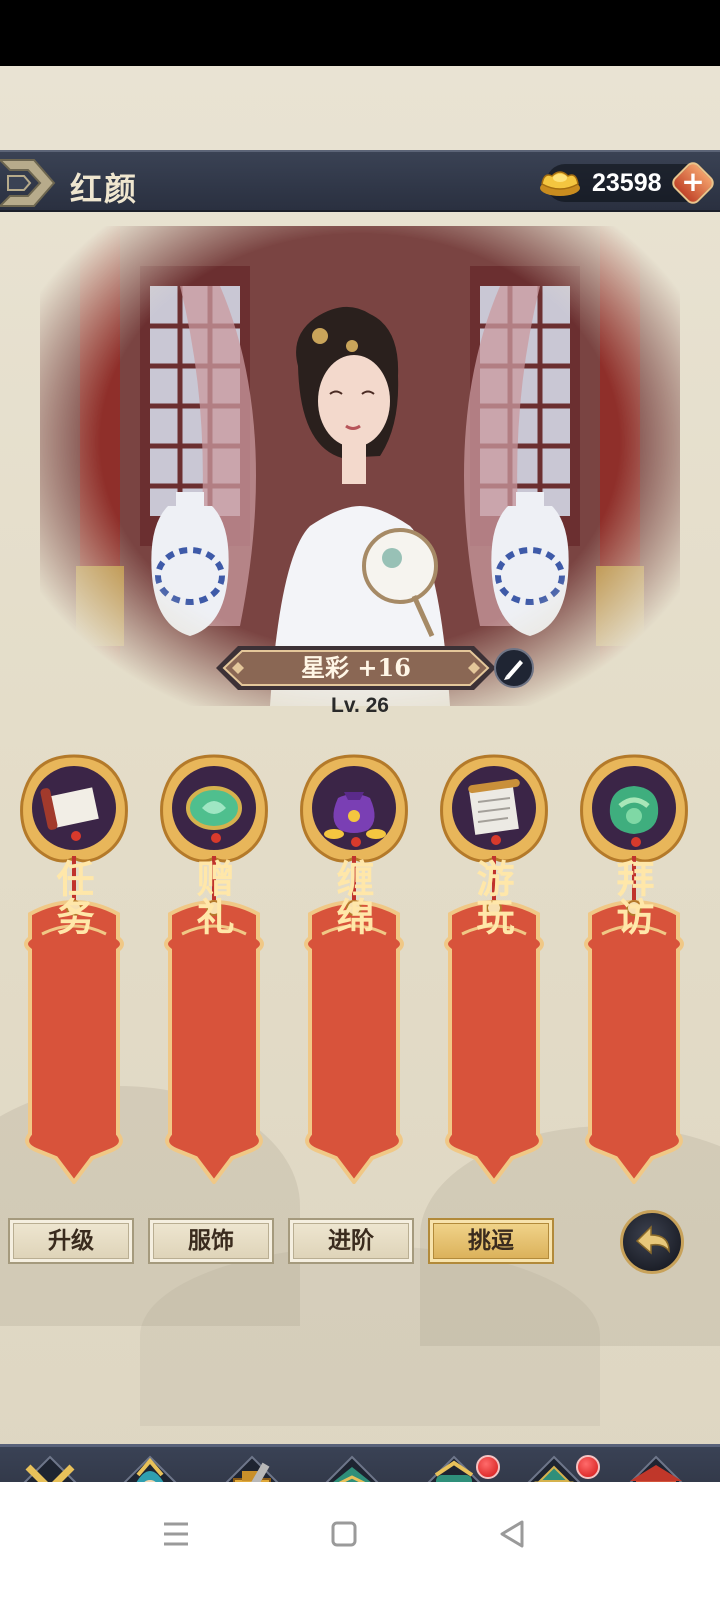  Describe the element at coordinates (211, 1241) in the screenshot. I see `tab-outfit: 服饰` at that location.